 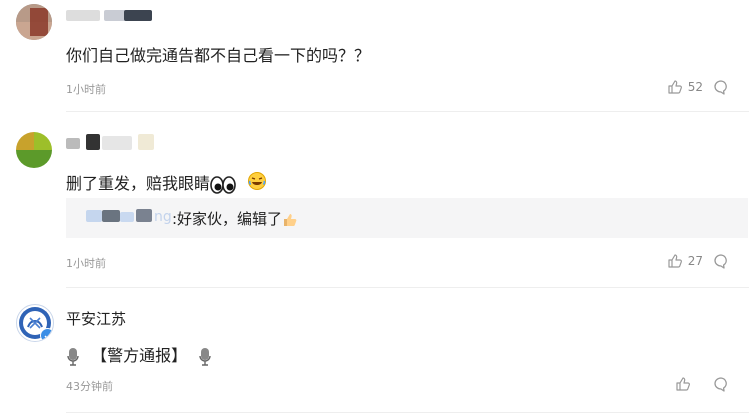 I want to click on reply-preview: ng :好家伙，编辑了, so click(x=407, y=218).